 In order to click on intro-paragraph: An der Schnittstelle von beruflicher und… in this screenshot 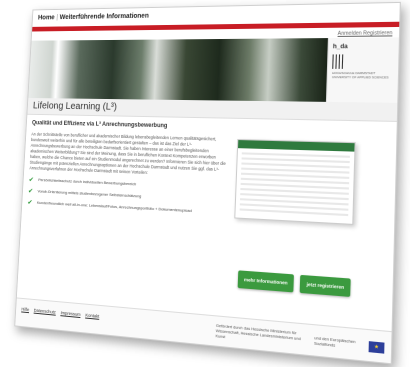, I will do `click(127, 153)`.